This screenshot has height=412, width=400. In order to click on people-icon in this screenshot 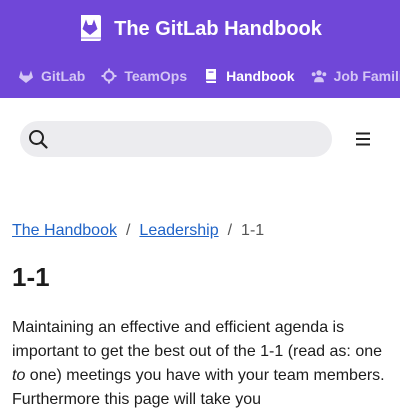, I will do `click(318, 76)`.